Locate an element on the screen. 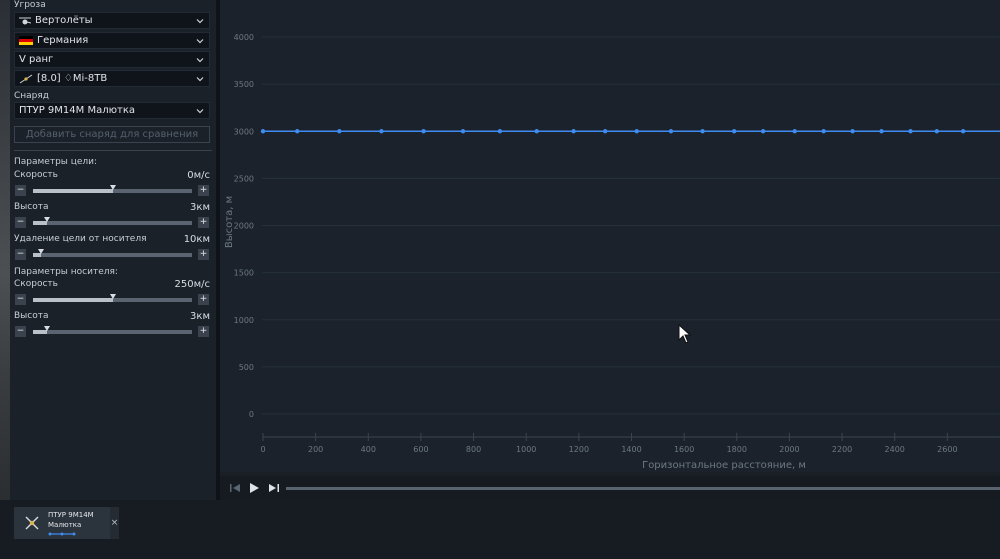 This screenshot has width=1000, height=559. play-icon is located at coordinates (254, 488).